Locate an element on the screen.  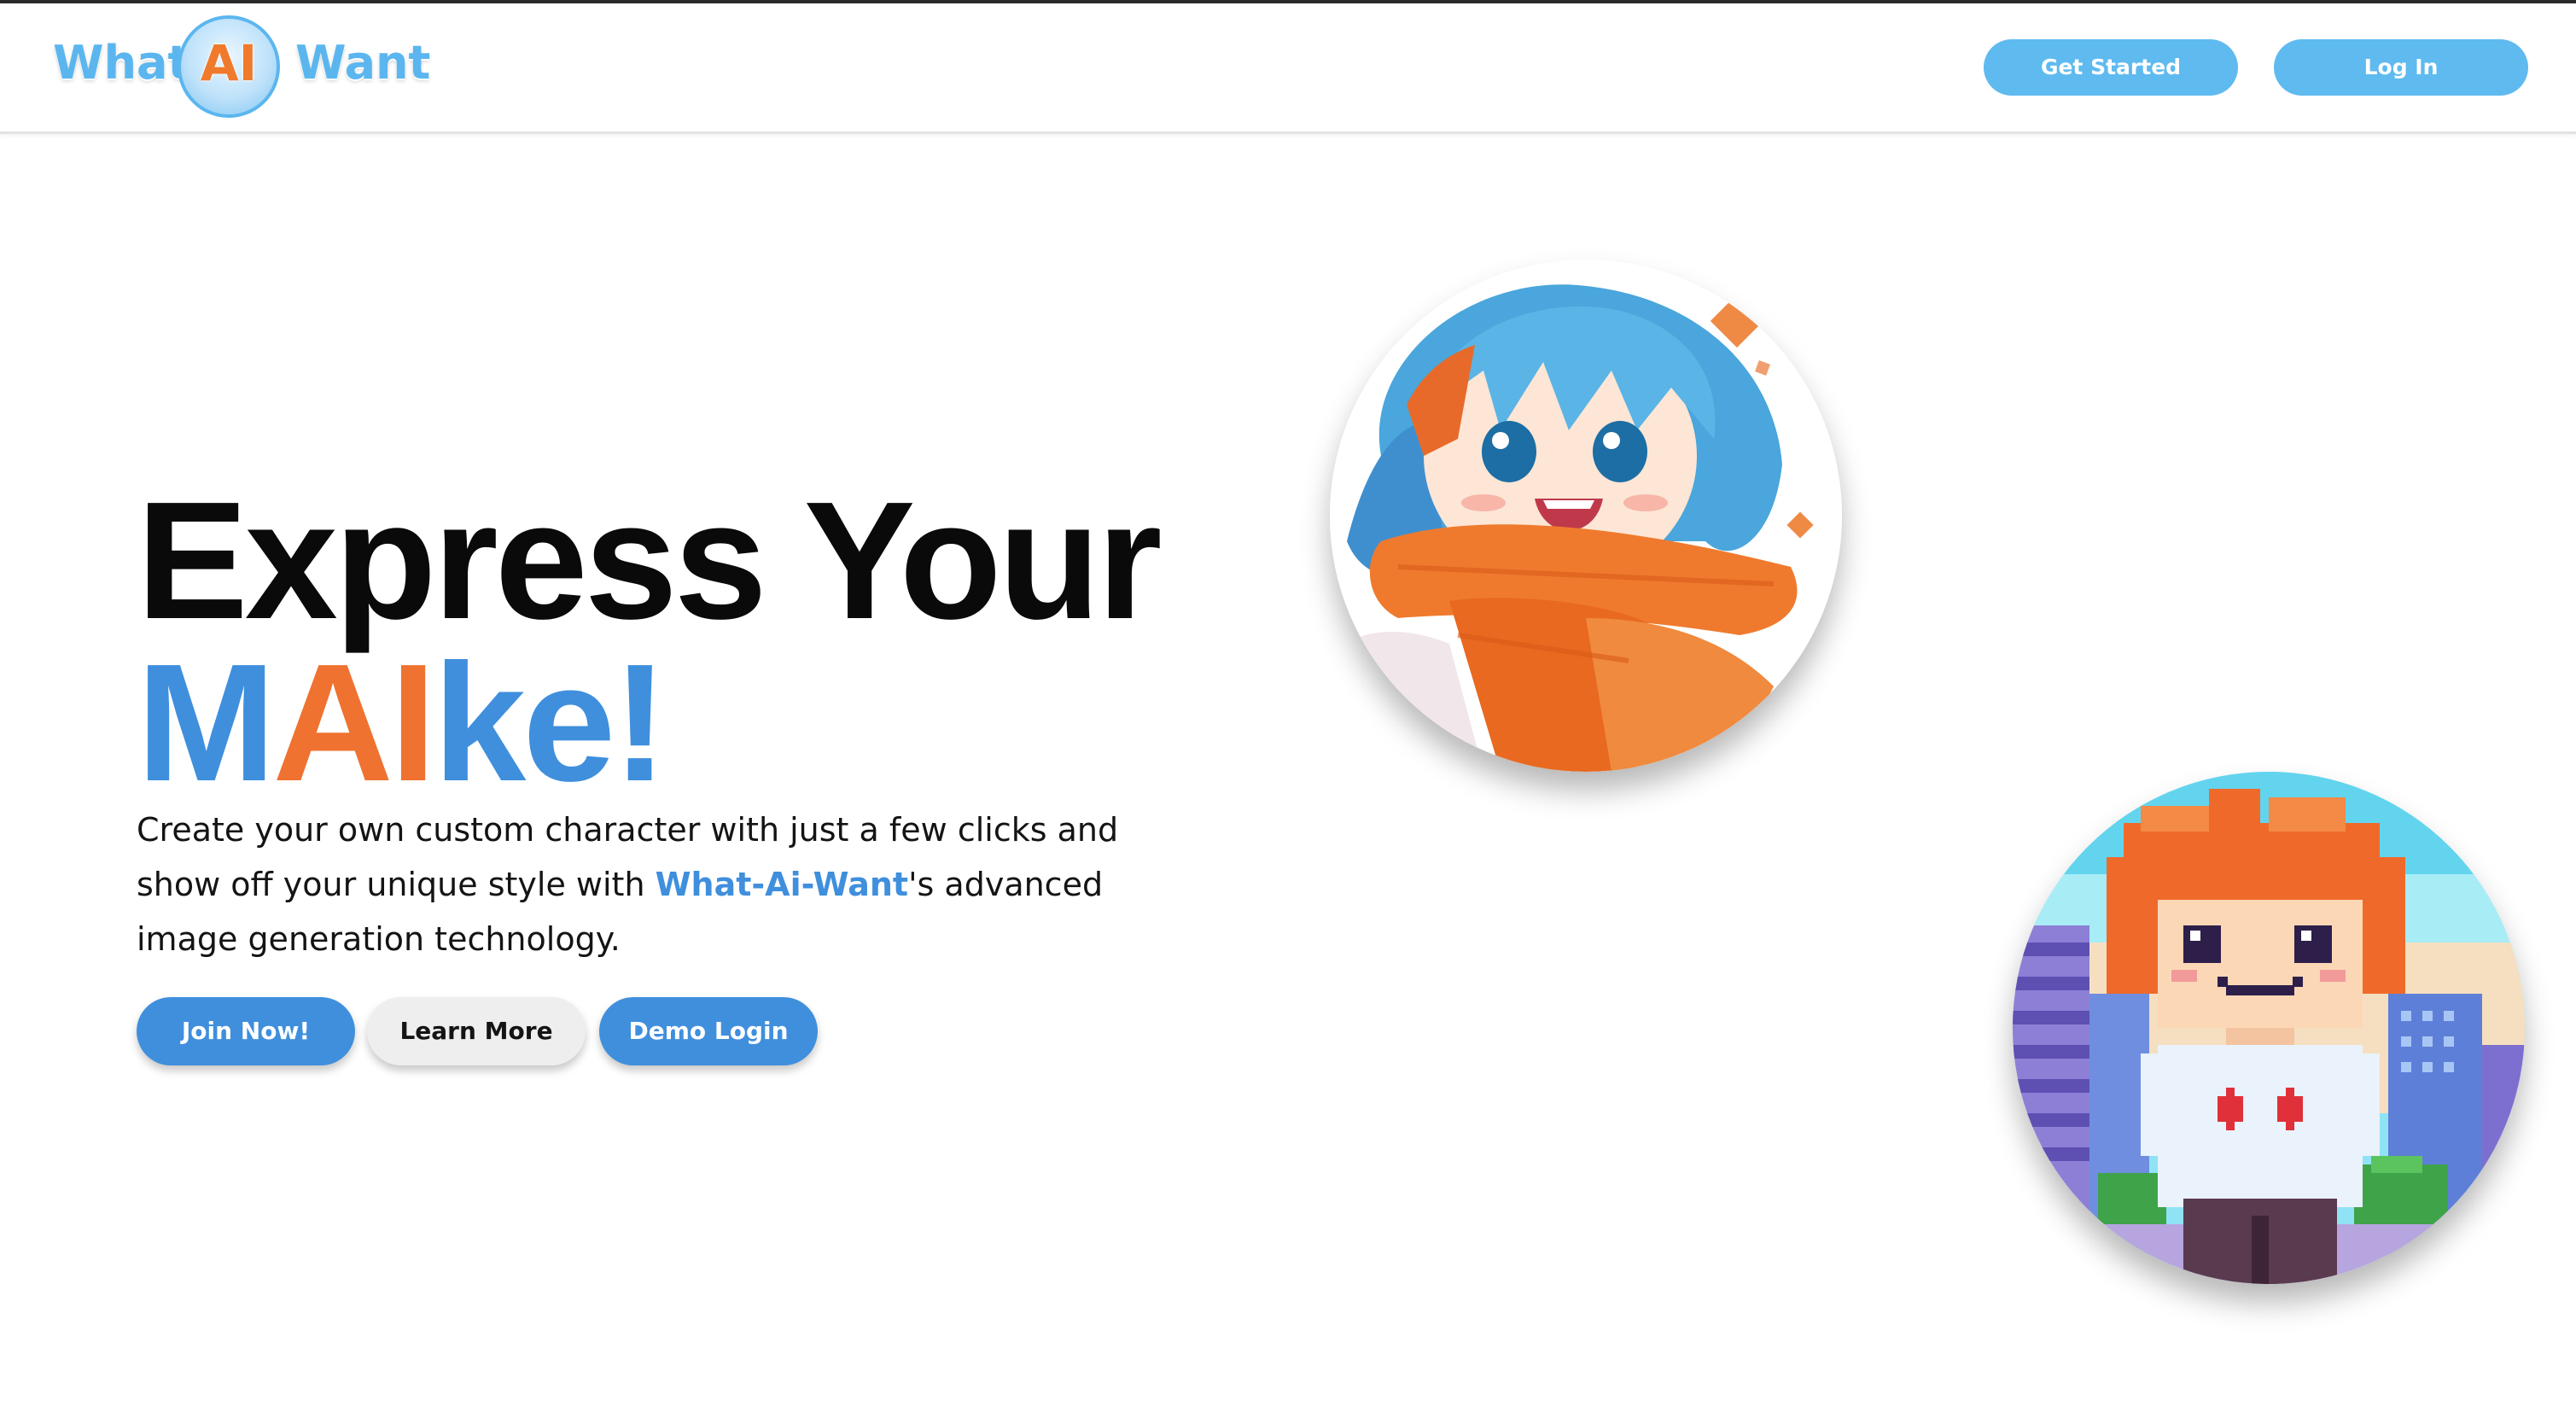
learn-more-button: Learn More is located at coordinates (476, 1031).